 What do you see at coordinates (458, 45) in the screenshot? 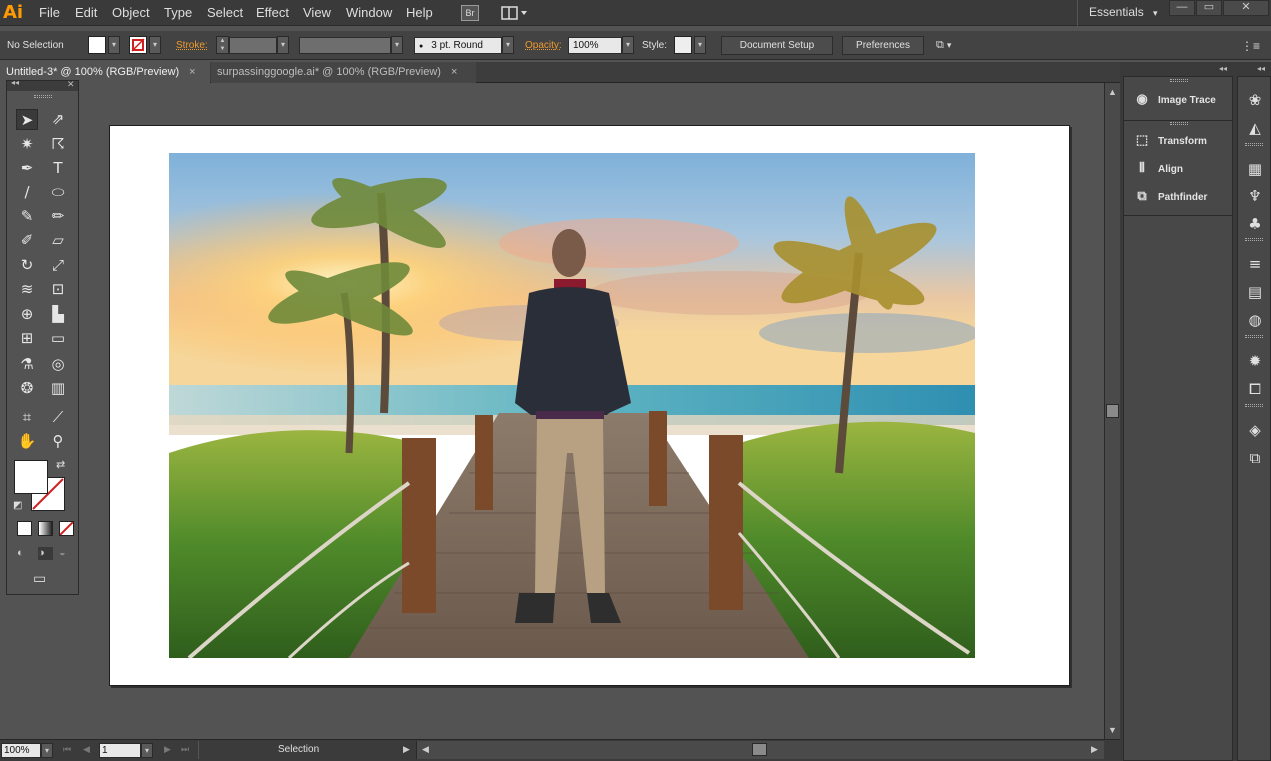
I see `brush-definition-field: ● 3 pt. Round` at bounding box center [458, 45].